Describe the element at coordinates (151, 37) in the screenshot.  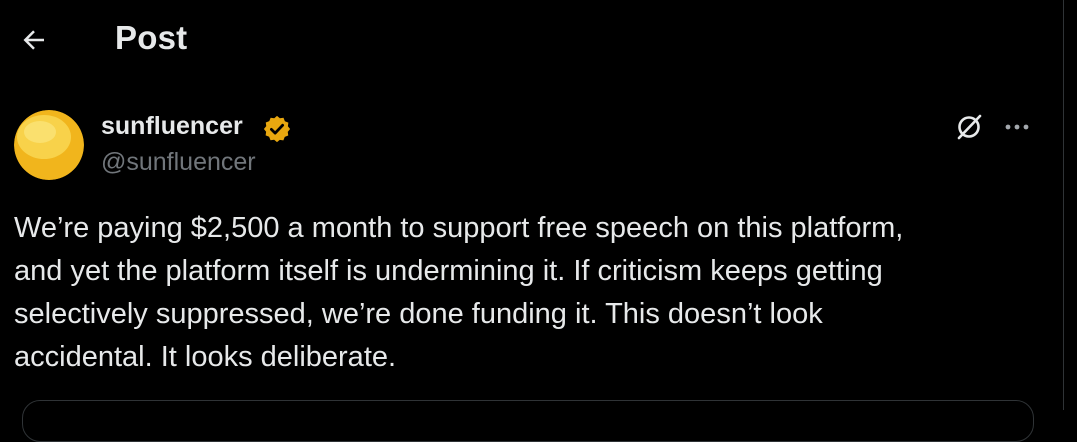
I see `page-title: Post` at that location.